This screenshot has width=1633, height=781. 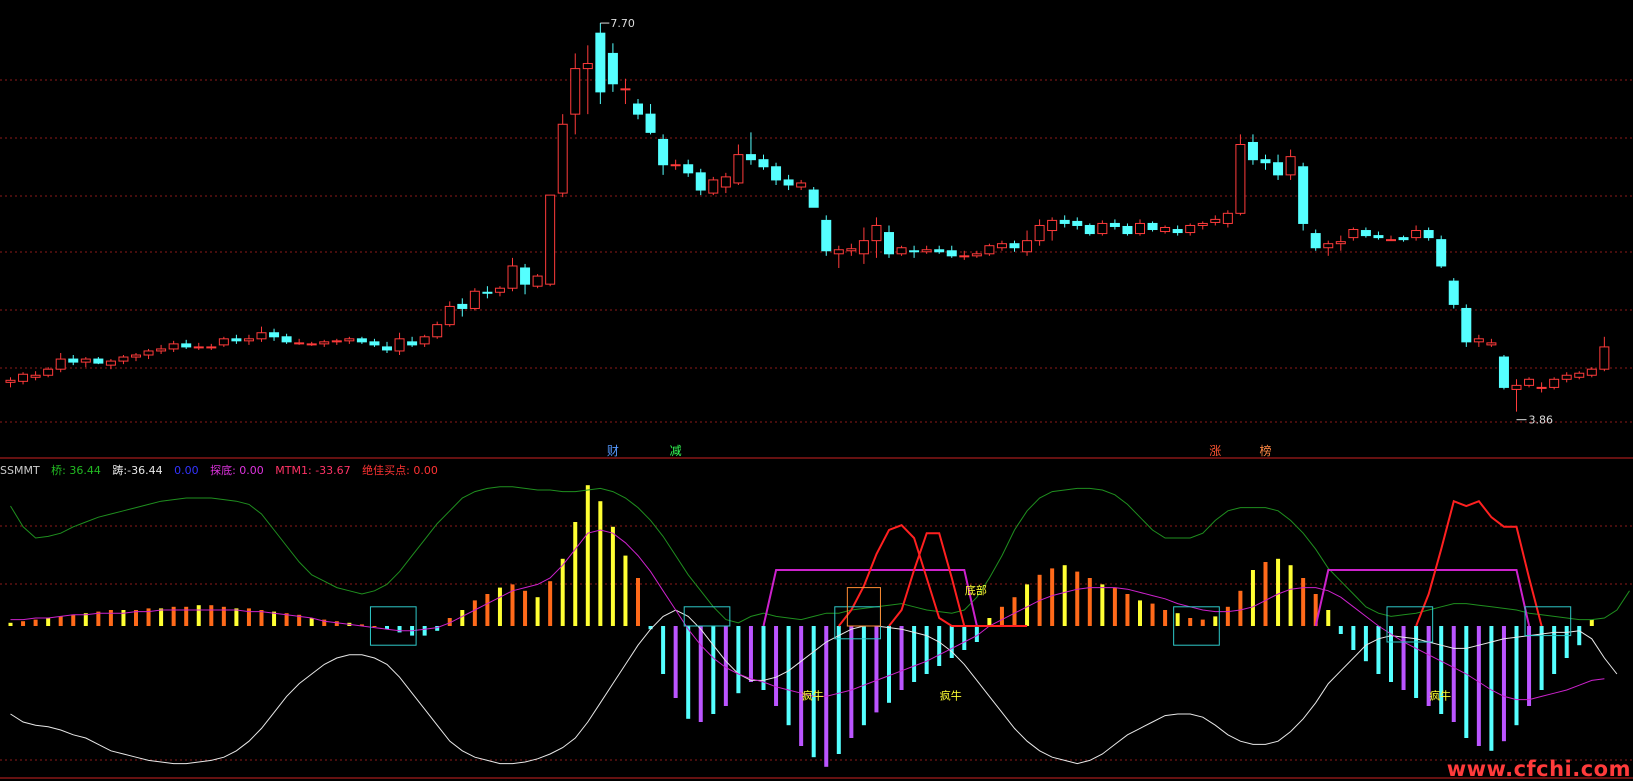 What do you see at coordinates (676, 451) in the screenshot?
I see `event-marker: 减` at bounding box center [676, 451].